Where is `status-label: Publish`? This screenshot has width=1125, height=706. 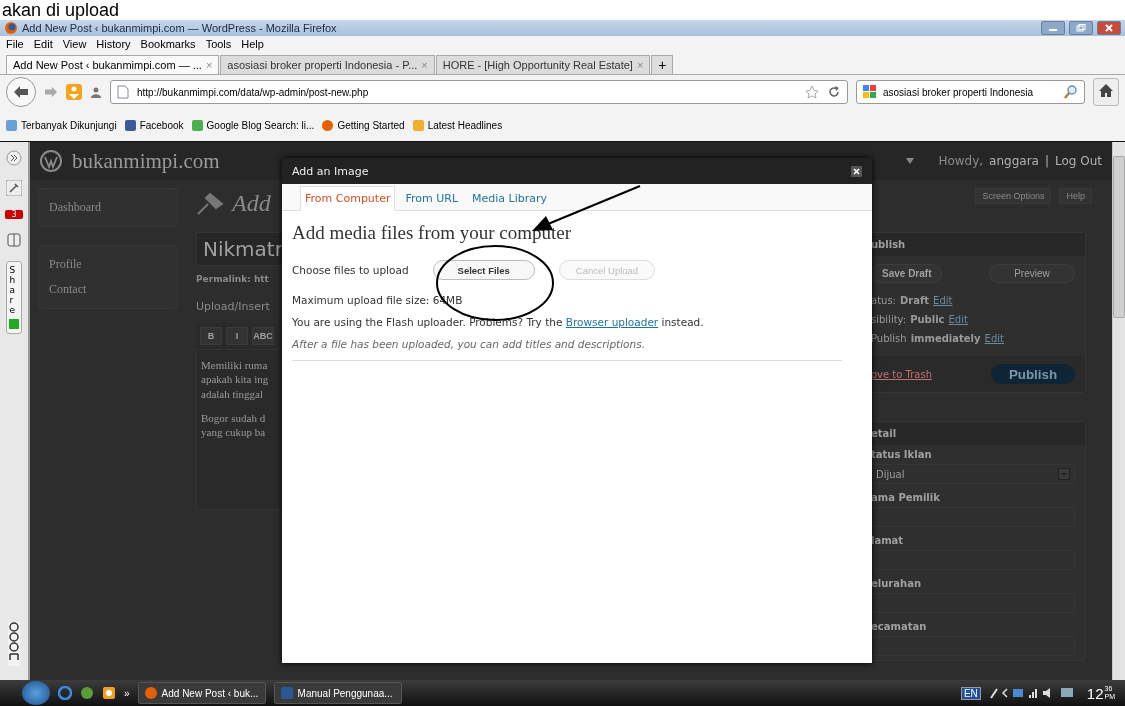
status-label: Publish is located at coordinates (889, 338).